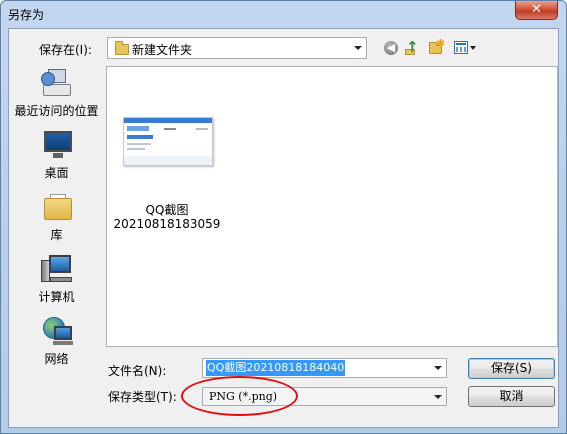 This screenshot has height=434, width=567. I want to click on filename-label: 文件名(N):, so click(137, 371).